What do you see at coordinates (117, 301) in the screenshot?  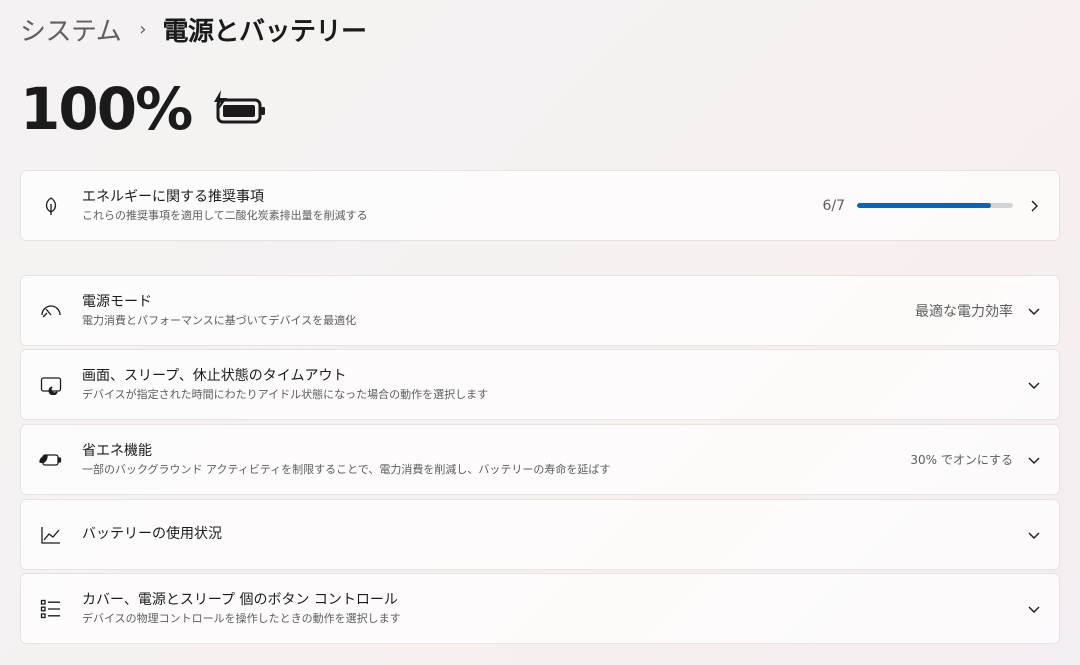 I see `card-title: 電源モード` at bounding box center [117, 301].